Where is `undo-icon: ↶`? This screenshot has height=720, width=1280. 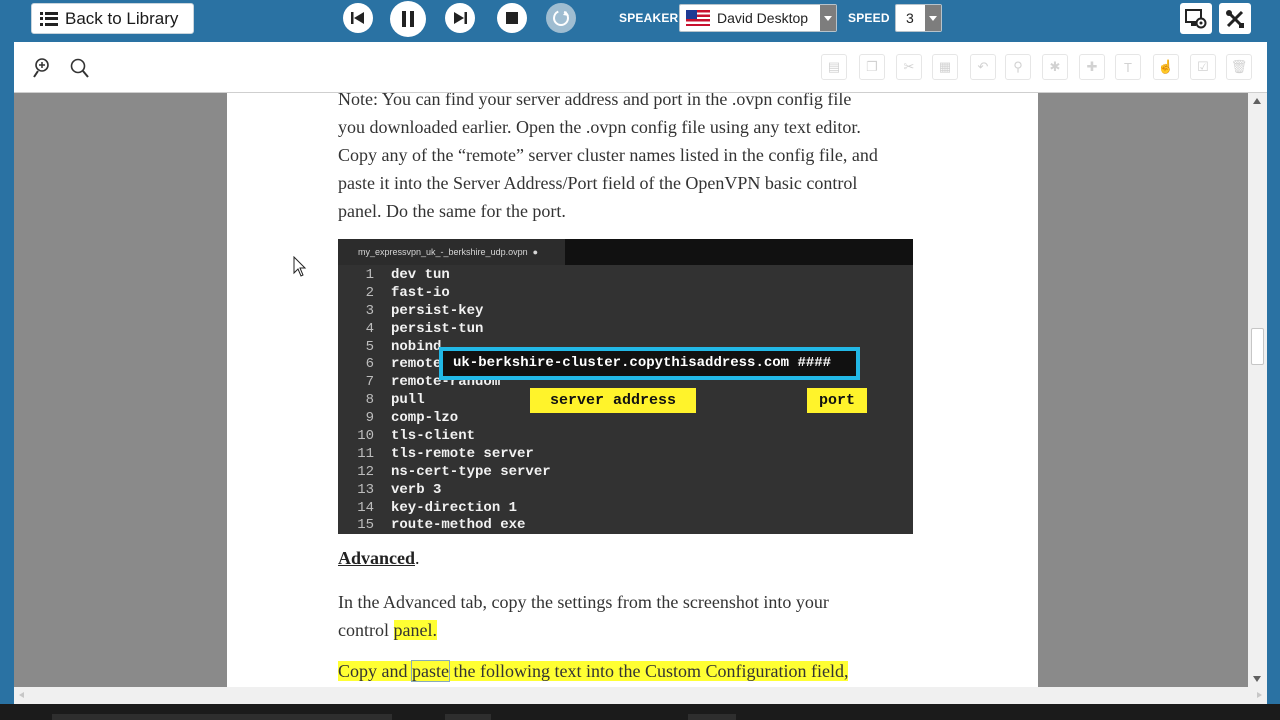
undo-icon: ↶ is located at coordinates (983, 66).